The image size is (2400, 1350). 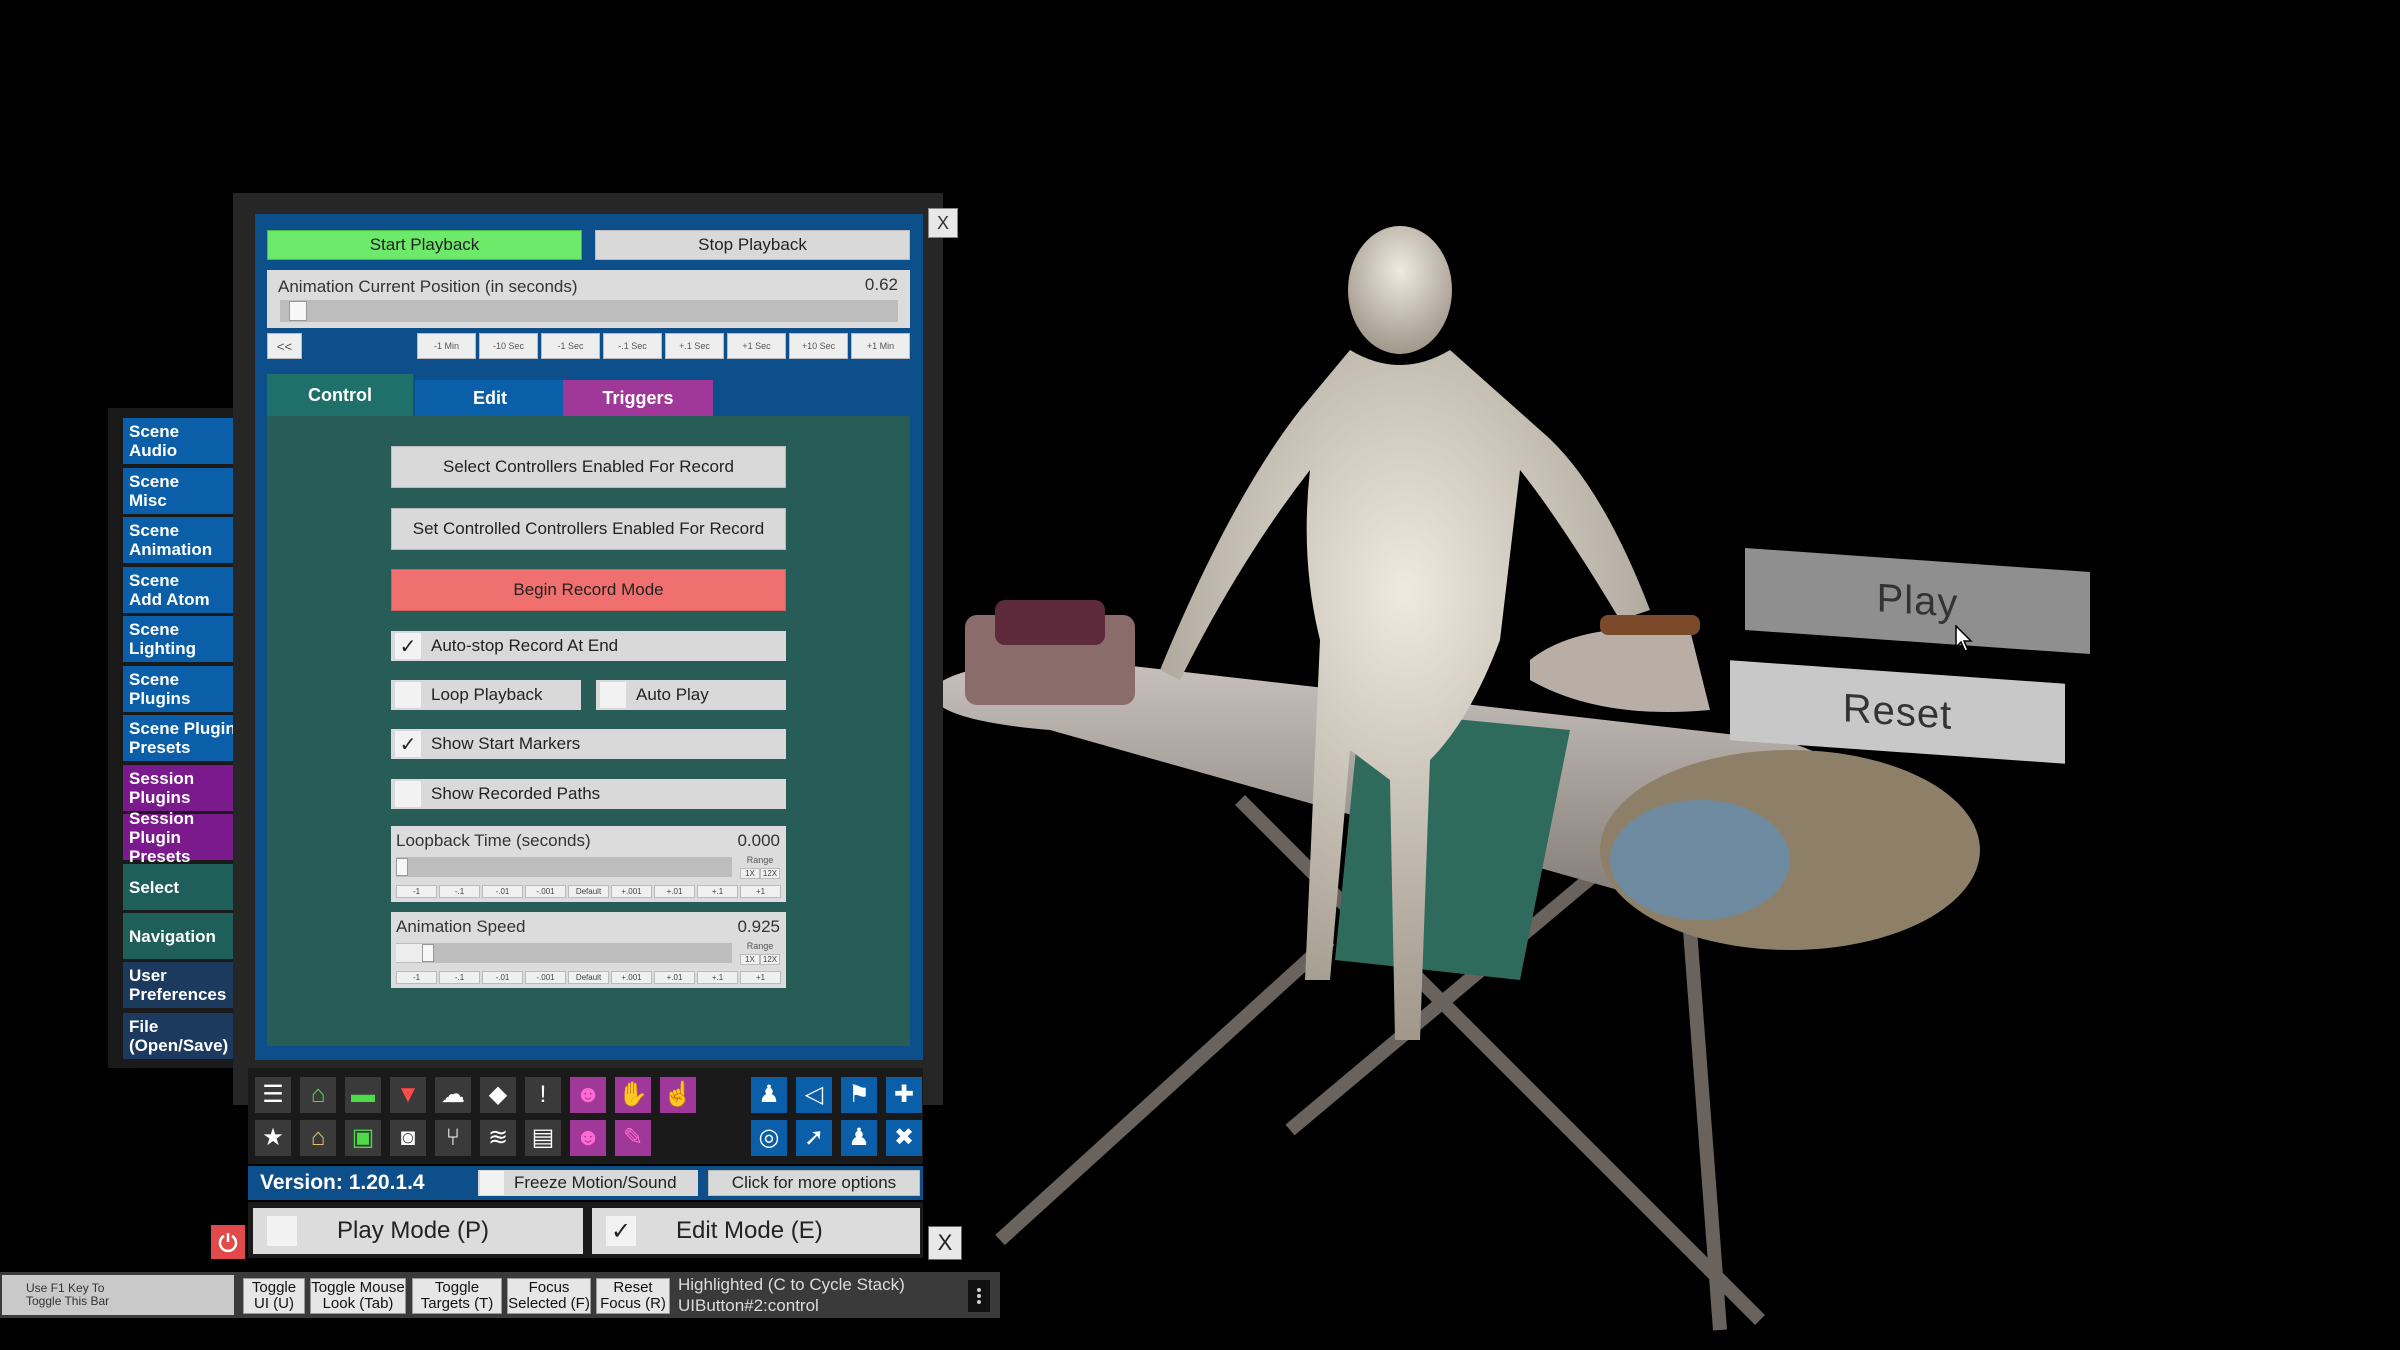 What do you see at coordinates (183, 985) in the screenshot?
I see `category-user-preferences: User Preferences` at bounding box center [183, 985].